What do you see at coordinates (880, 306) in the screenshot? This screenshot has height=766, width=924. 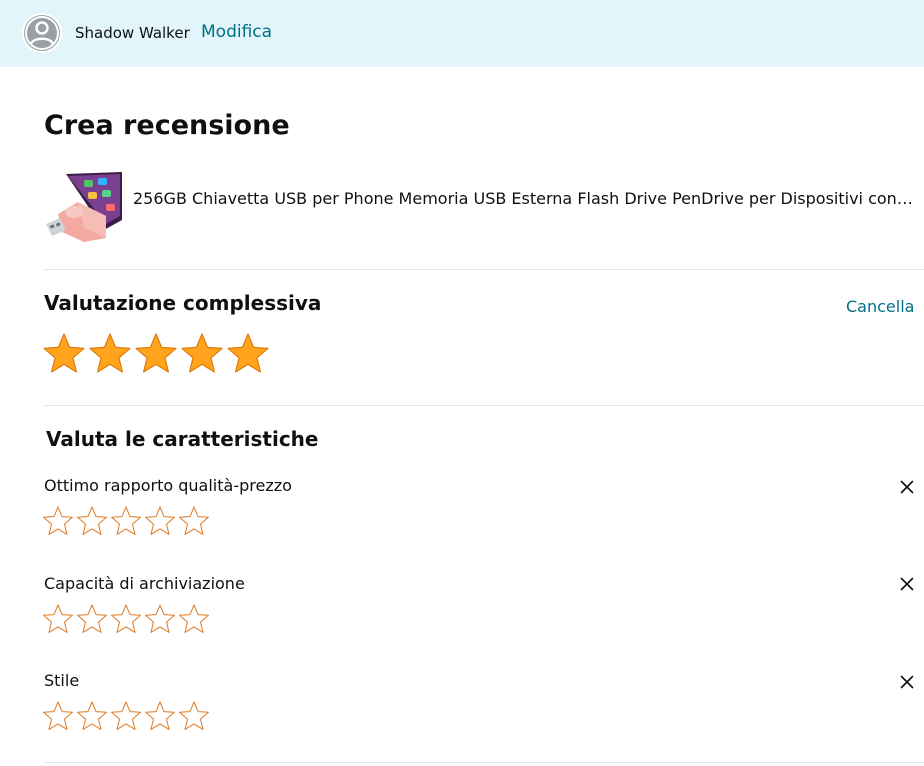 I see `clear-rating-link: Cancella` at bounding box center [880, 306].